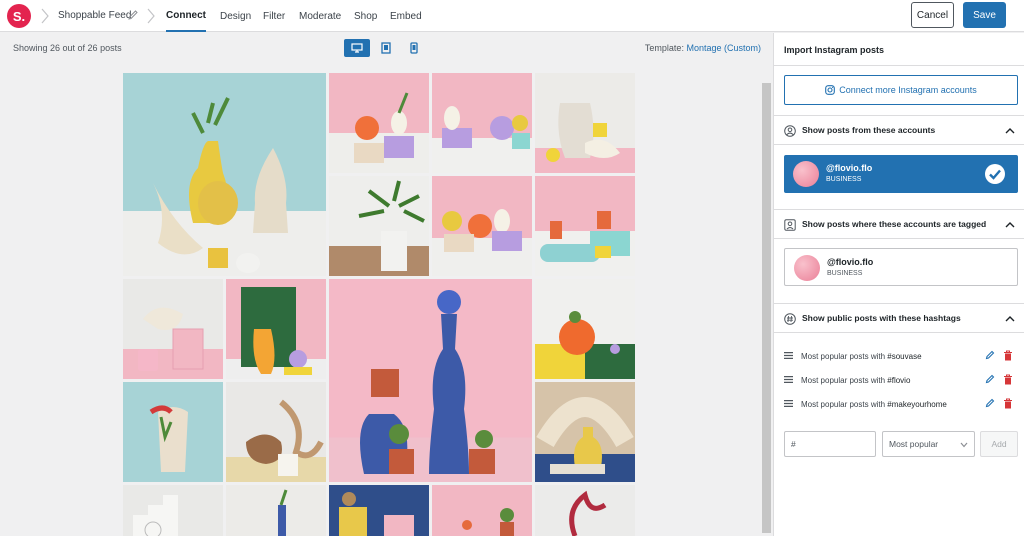  I want to click on hashtag-value: #souvase, so click(904, 356).